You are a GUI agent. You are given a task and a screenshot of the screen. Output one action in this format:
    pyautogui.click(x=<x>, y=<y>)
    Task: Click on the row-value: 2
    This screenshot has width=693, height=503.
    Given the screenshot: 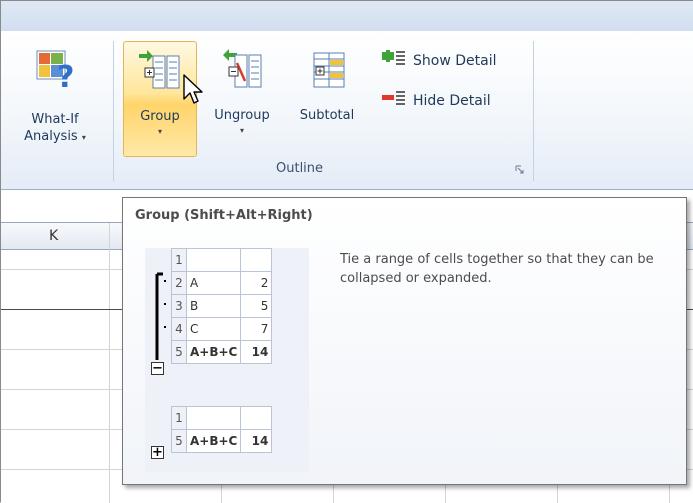 What is the action you would take?
    pyautogui.click(x=256, y=283)
    